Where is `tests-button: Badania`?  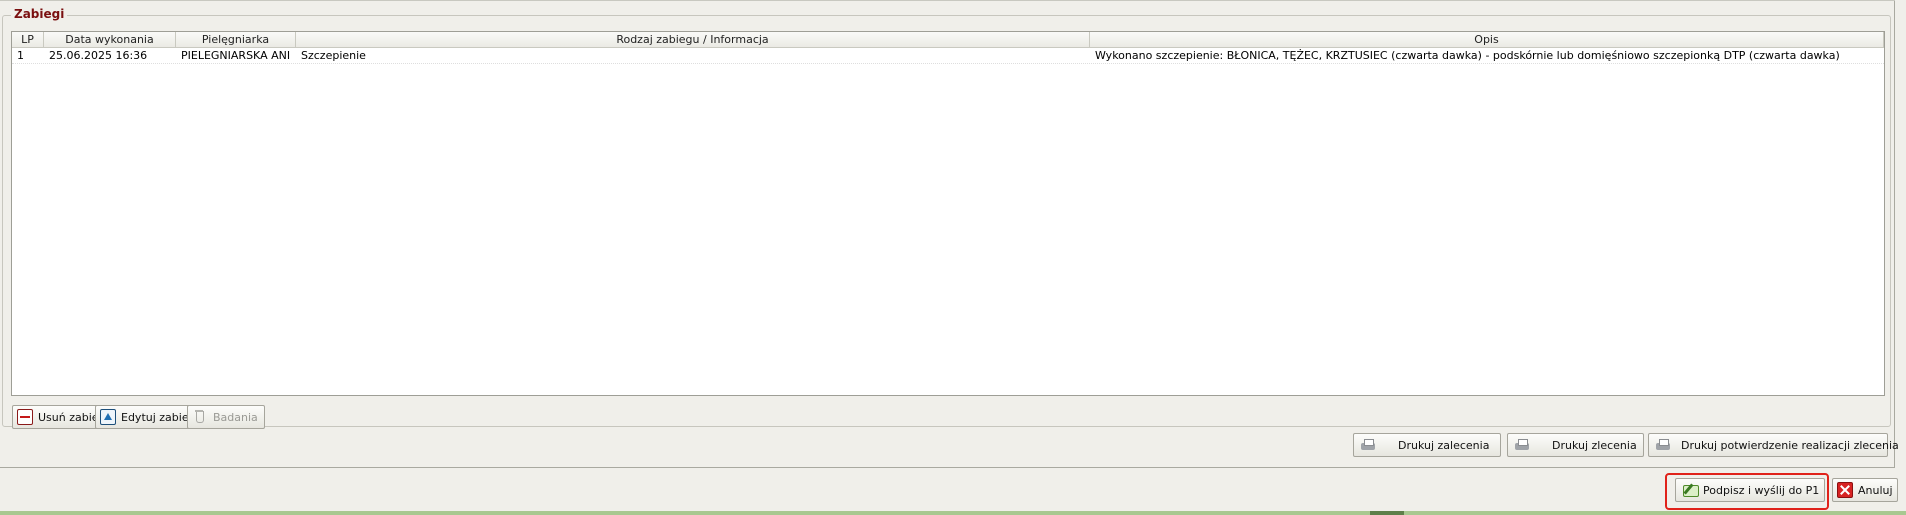
tests-button: Badania is located at coordinates (226, 417).